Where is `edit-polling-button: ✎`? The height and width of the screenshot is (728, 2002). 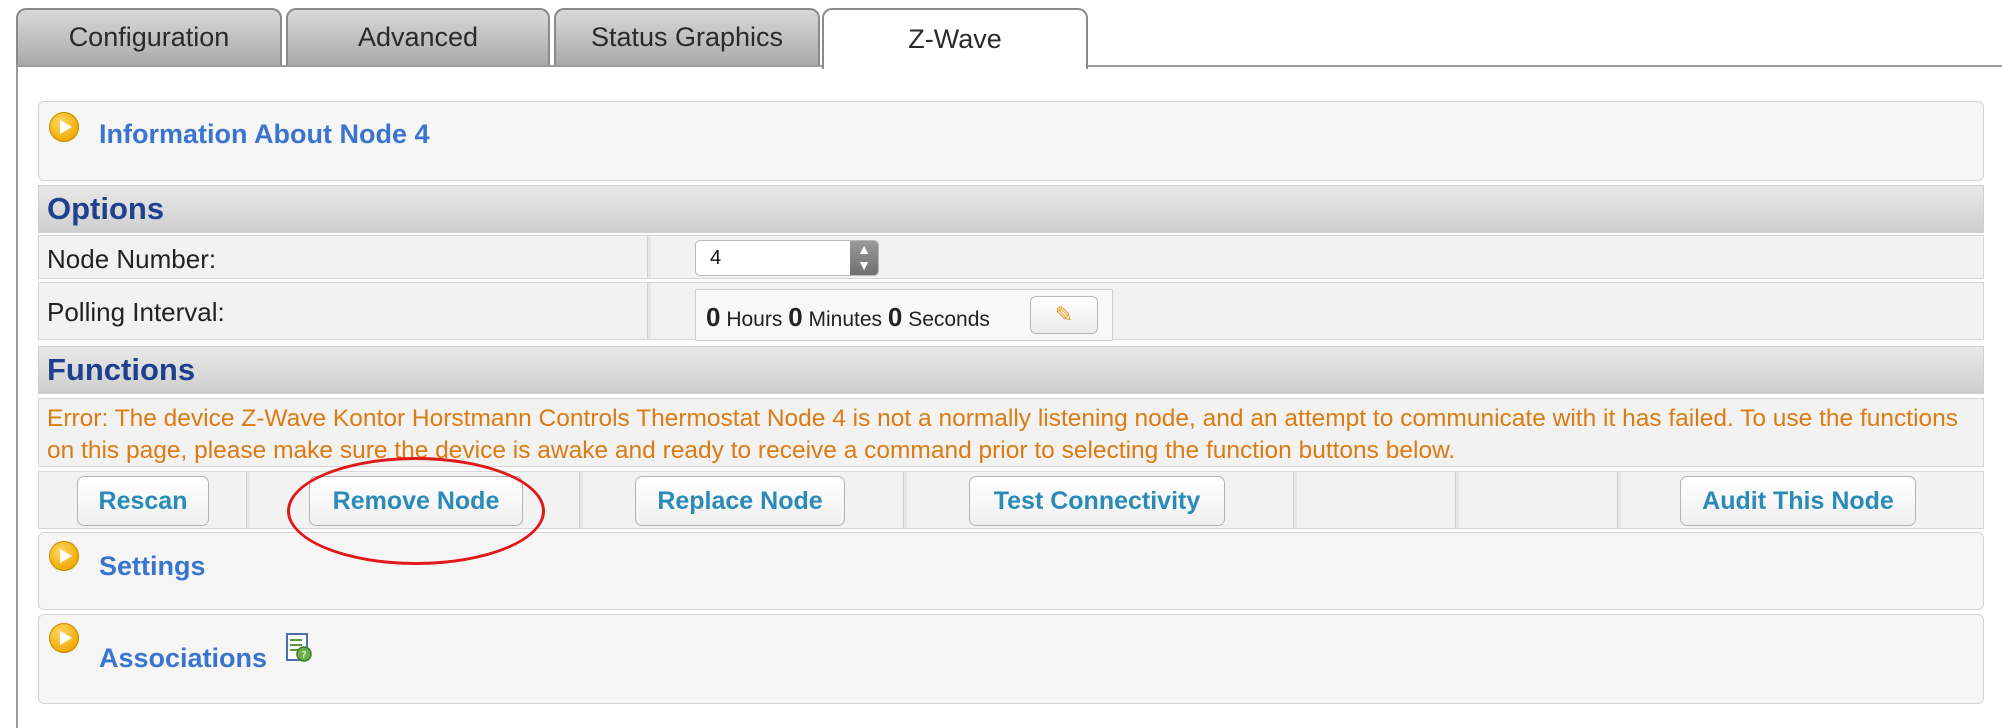 edit-polling-button: ✎ is located at coordinates (1064, 315).